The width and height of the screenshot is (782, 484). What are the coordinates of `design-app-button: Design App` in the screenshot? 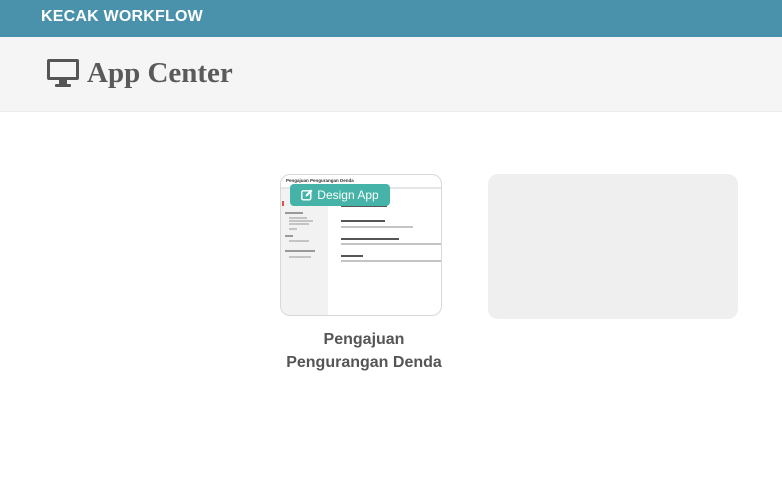 It's located at (340, 195).